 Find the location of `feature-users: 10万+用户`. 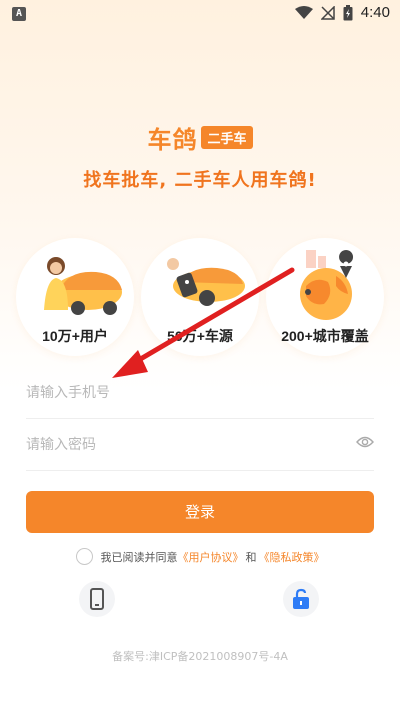

feature-users: 10万+用户 is located at coordinates (75, 297).